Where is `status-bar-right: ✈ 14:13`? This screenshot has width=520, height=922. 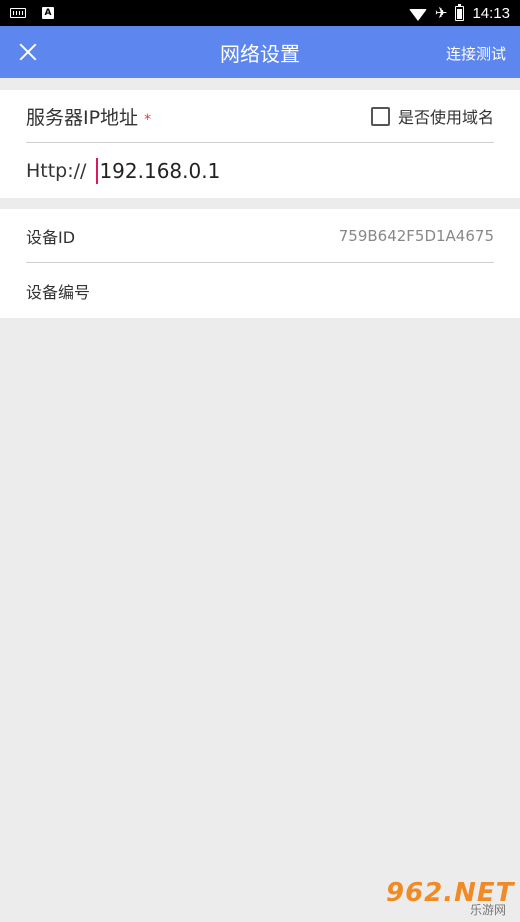
status-bar-right: ✈ 14:13 is located at coordinates (459, 12).